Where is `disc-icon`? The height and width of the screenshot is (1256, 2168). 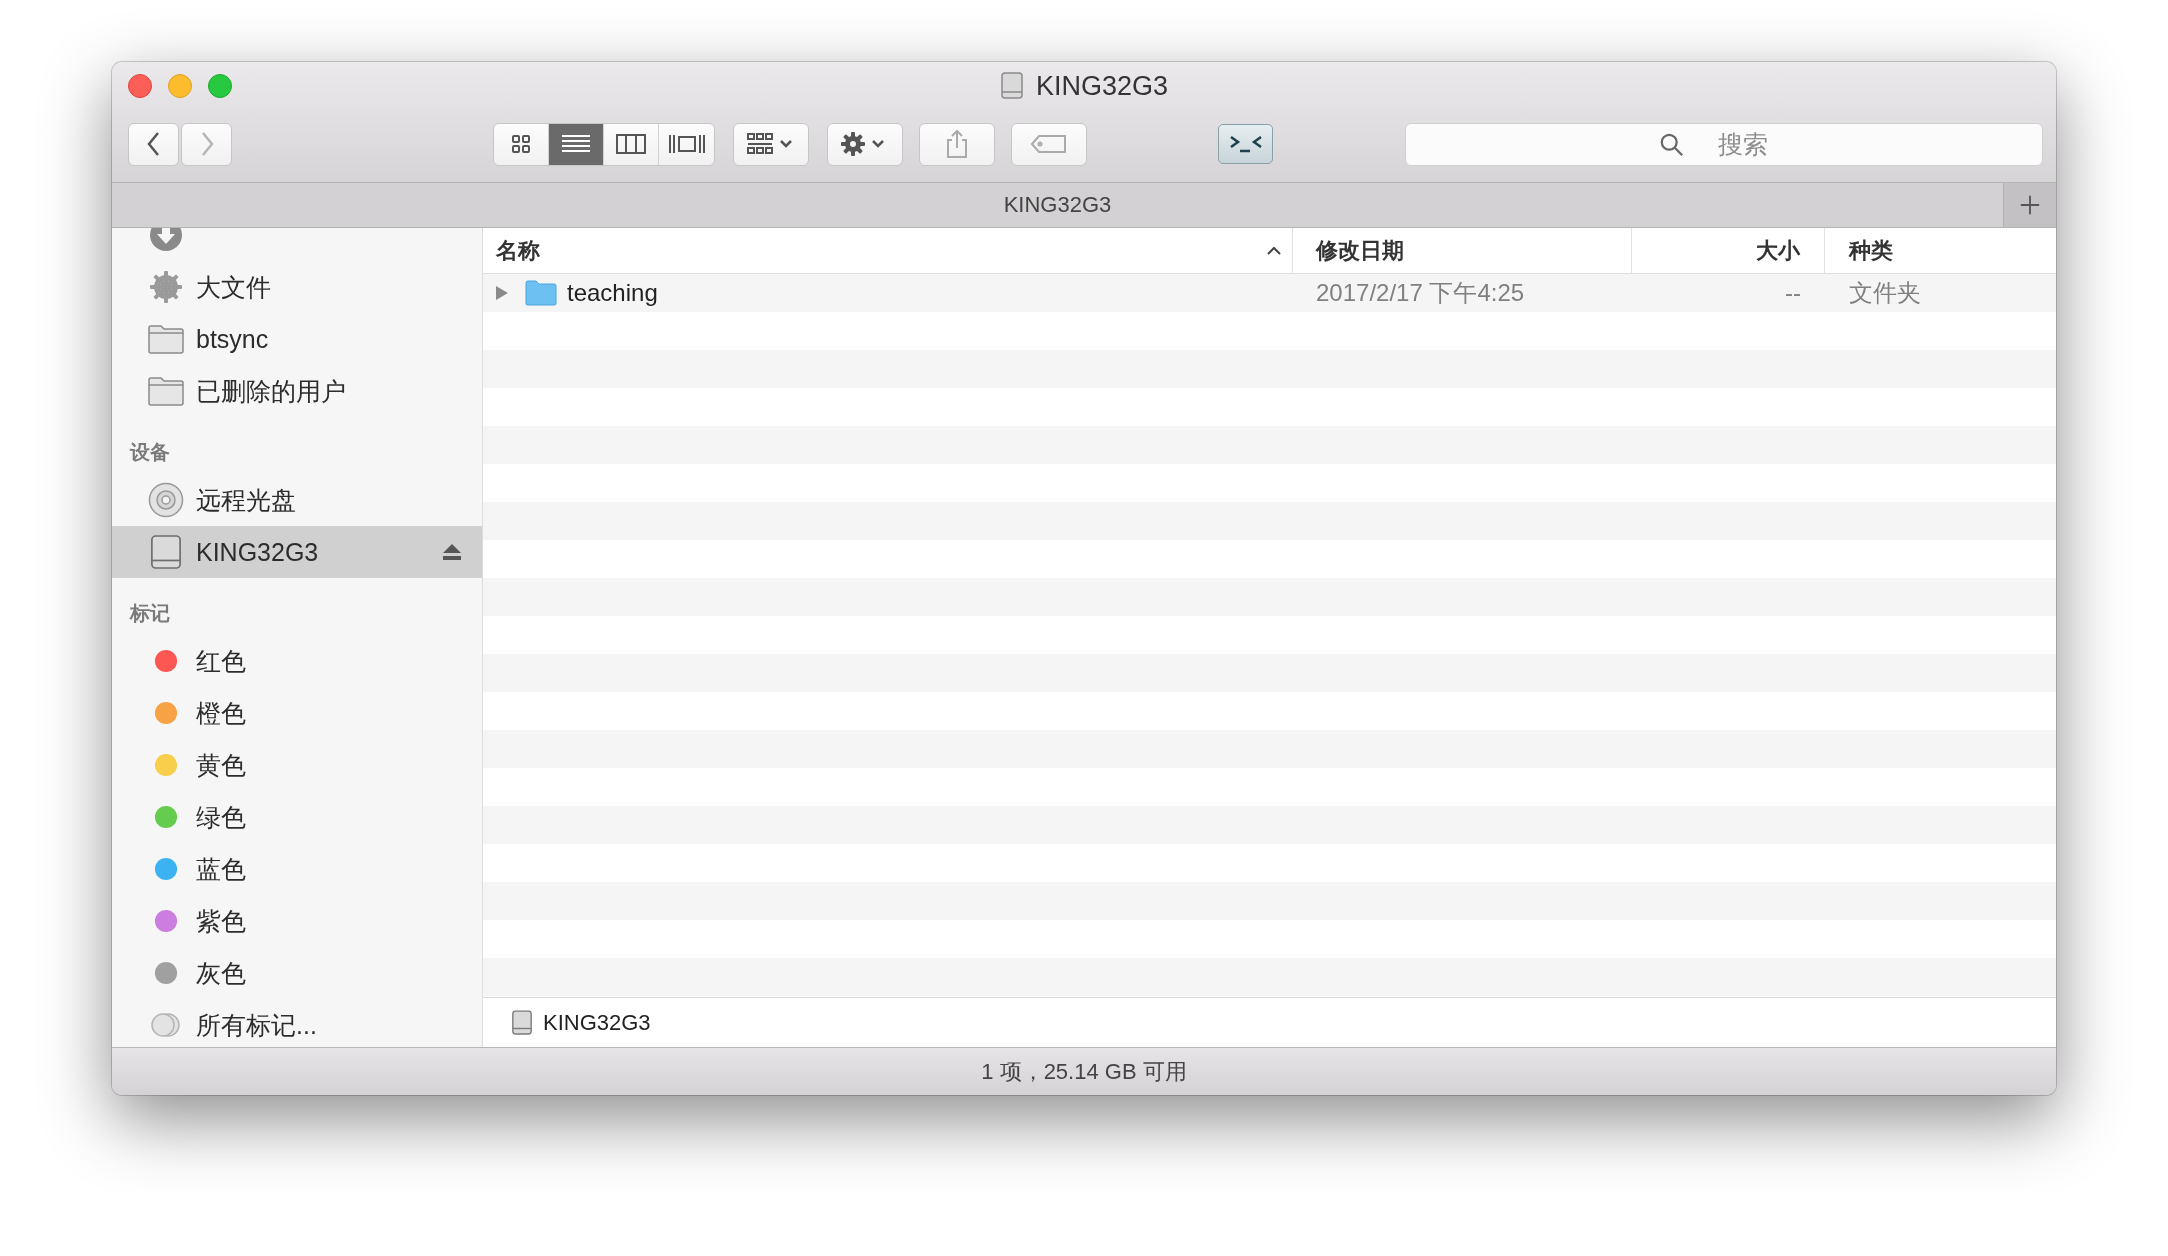
disc-icon is located at coordinates (166, 500).